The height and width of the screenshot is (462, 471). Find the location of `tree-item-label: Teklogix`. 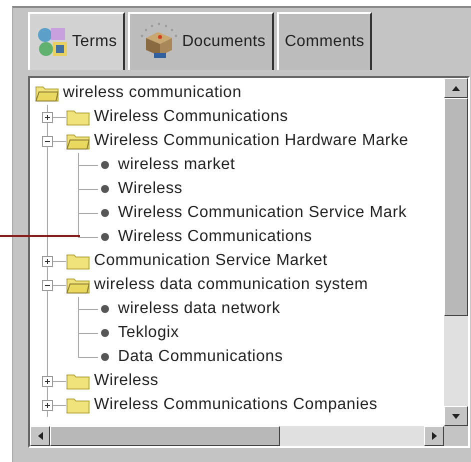

tree-item-label: Teklogix is located at coordinates (149, 332).